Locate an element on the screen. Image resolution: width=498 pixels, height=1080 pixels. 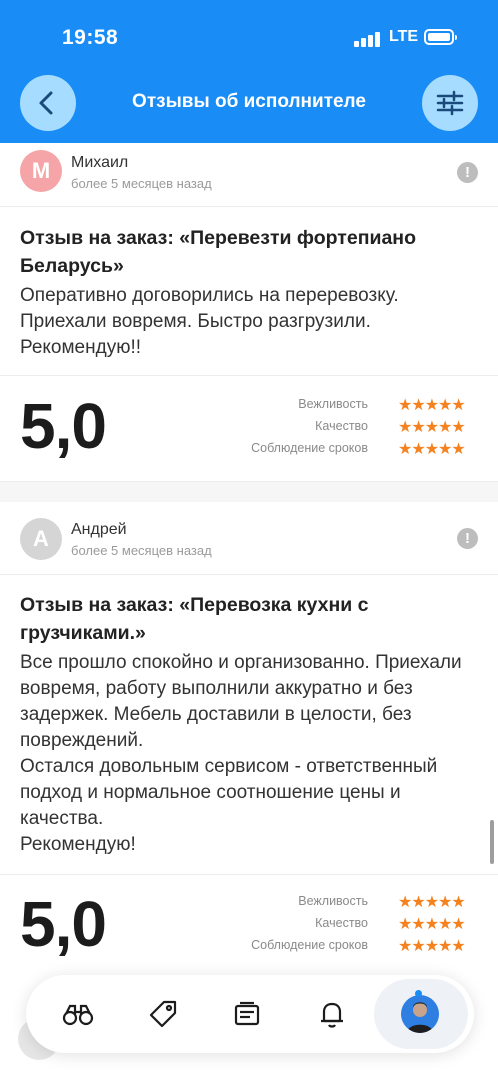
tab-search-orders is located at coordinates (78, 1014).